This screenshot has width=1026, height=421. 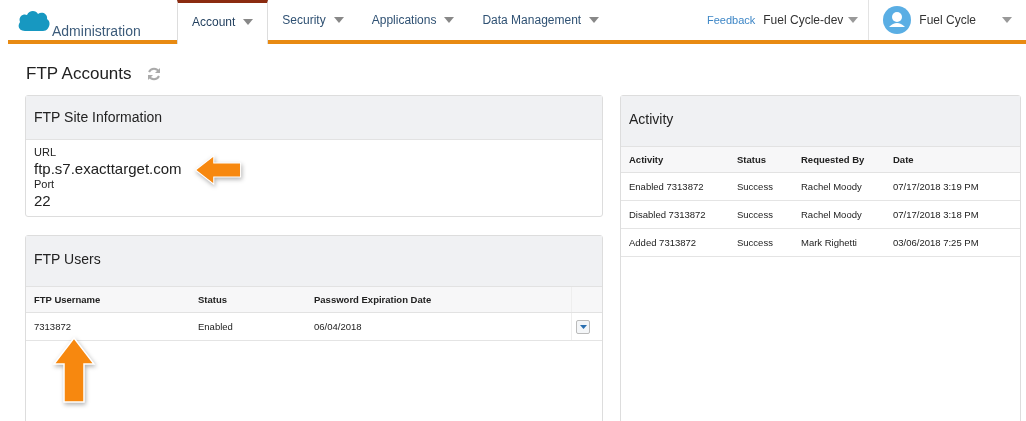 What do you see at coordinates (839, 160) in the screenshot?
I see `column-header: Requested By` at bounding box center [839, 160].